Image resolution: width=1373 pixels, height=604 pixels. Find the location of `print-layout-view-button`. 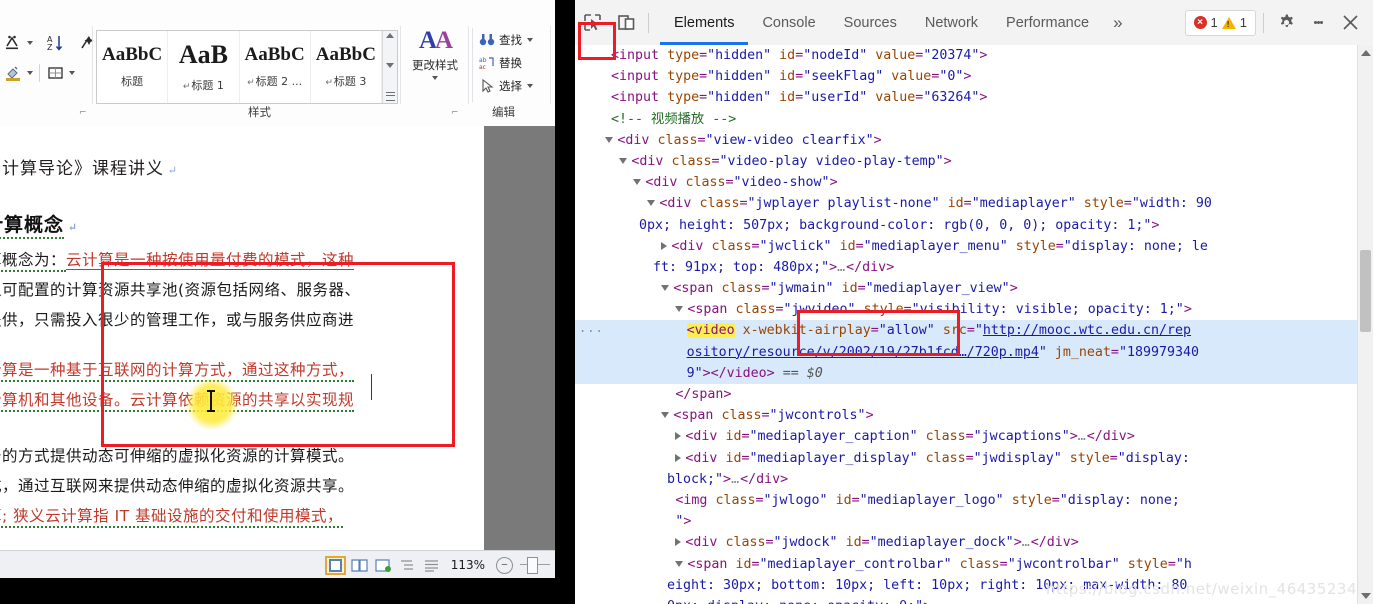

print-layout-view-button is located at coordinates (335, 565).